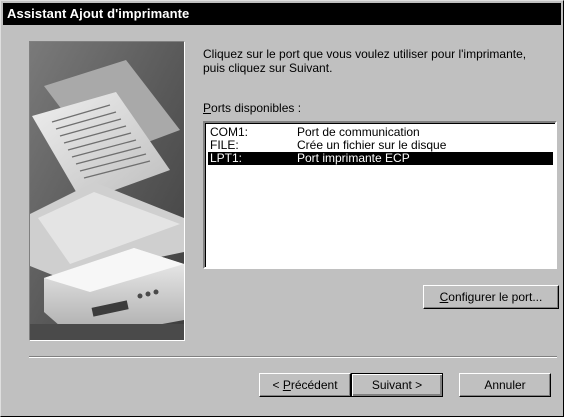 This screenshot has width=564, height=417. I want to click on port-description: Port imprimante ECP, so click(353, 158).